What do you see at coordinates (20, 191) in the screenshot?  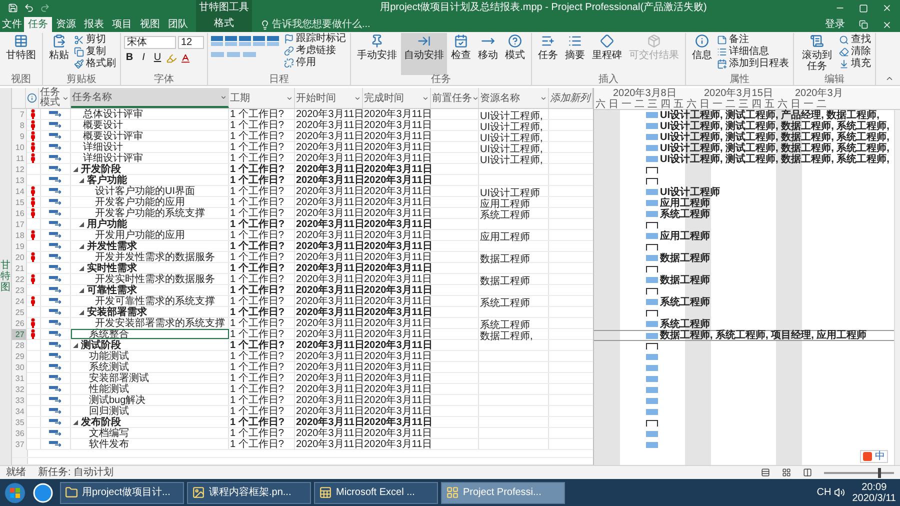 I see `row-number: 14` at bounding box center [20, 191].